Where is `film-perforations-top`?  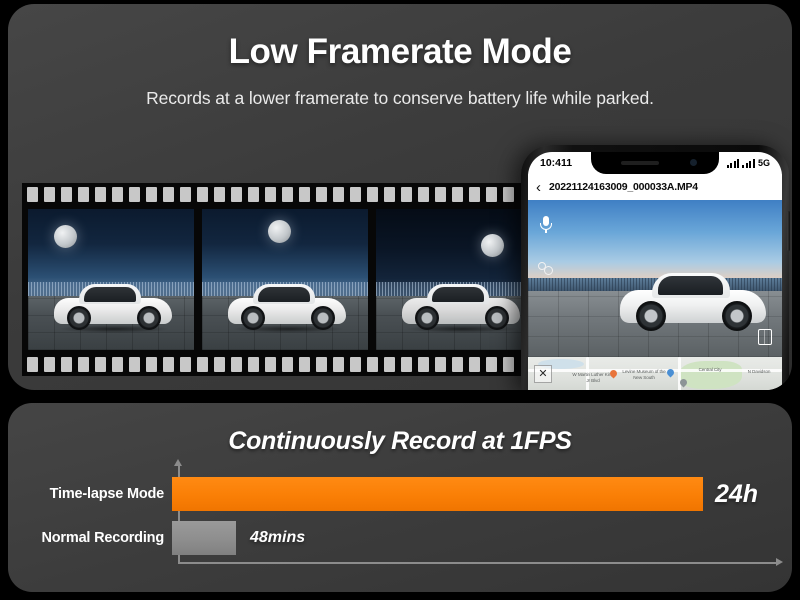 film-perforations-top is located at coordinates (282, 194).